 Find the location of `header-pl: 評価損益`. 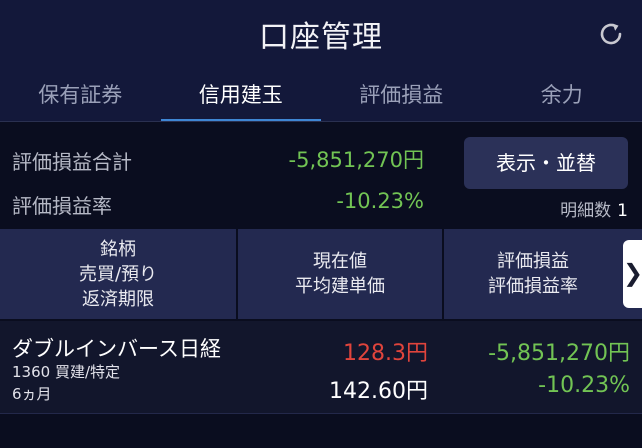

header-pl: 評価損益 is located at coordinates (533, 261).